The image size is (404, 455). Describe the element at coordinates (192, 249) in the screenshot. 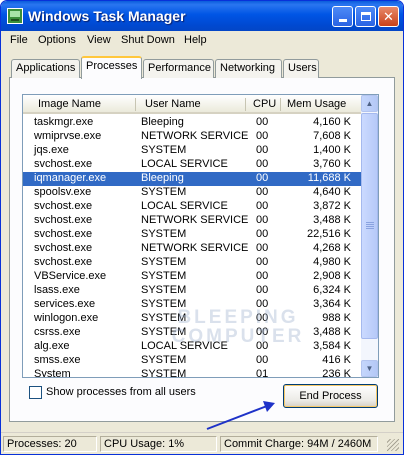

I see `table-row: svchost.exe NETWORK SERVICE 00 4,268 K` at that location.